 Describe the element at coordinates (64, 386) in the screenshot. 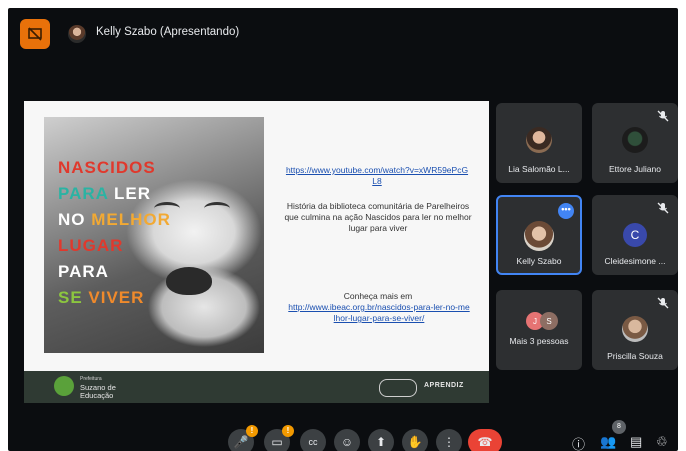

I see `suzano-logo-icon` at that location.